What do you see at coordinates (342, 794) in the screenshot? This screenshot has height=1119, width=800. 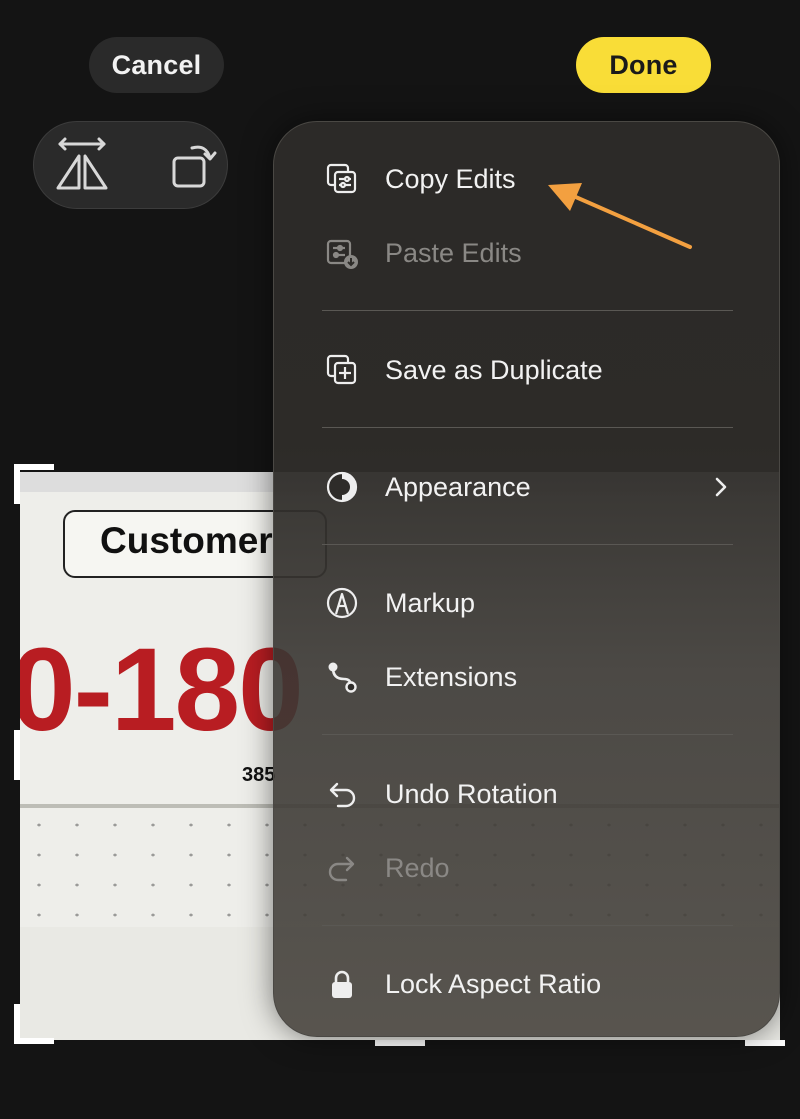 I see `undo-icon` at bounding box center [342, 794].